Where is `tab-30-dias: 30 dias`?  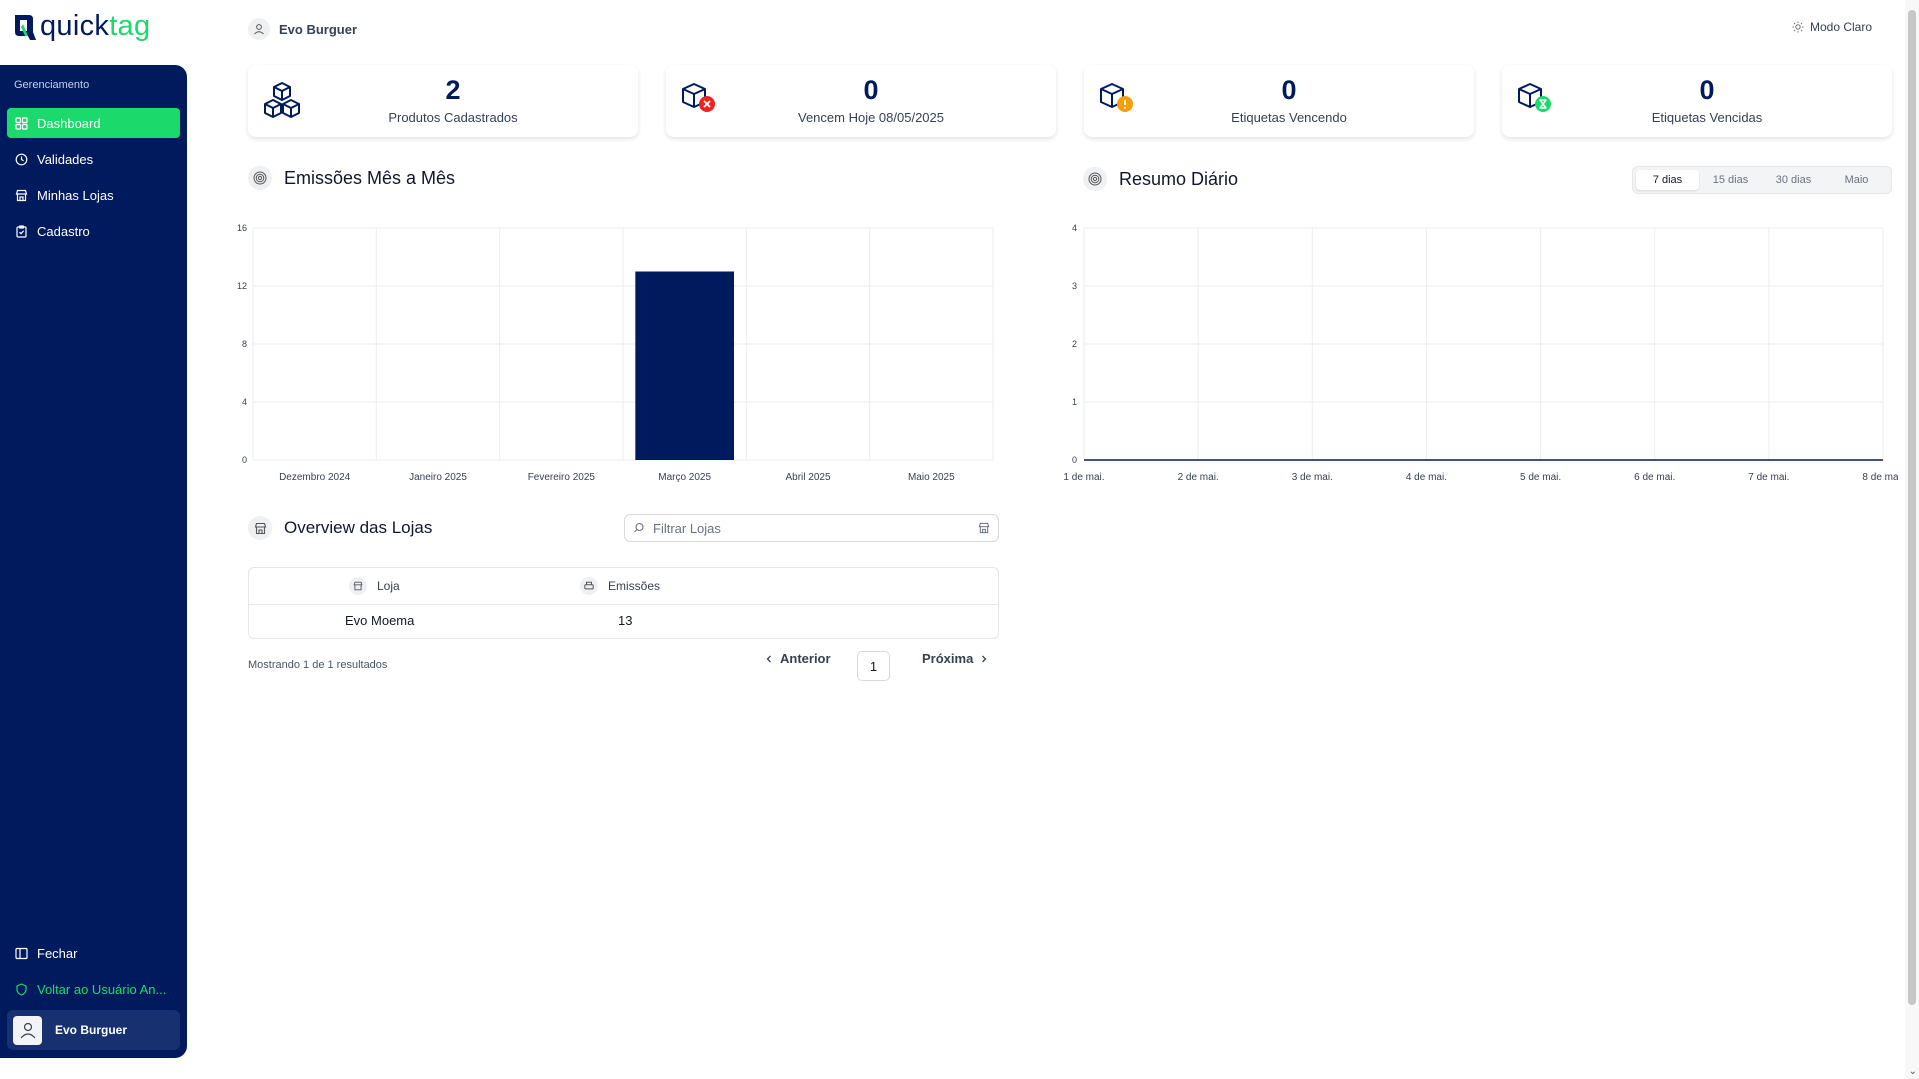
tab-30-dias: 30 dias is located at coordinates (1793, 180).